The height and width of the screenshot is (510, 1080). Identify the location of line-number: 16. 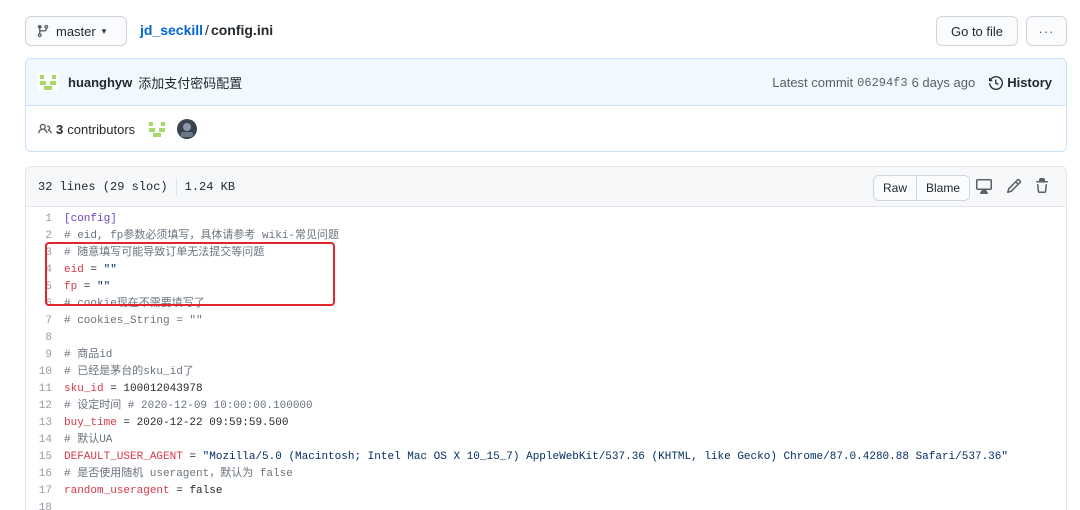
(45, 474).